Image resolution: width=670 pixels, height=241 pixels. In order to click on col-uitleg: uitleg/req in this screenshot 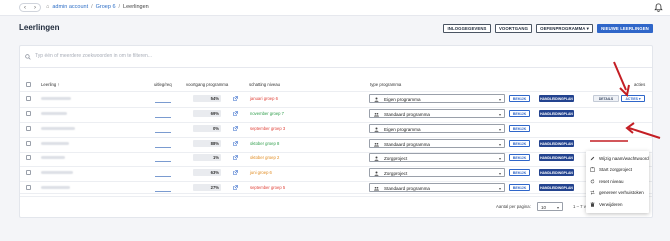, I will do `click(163, 84)`.